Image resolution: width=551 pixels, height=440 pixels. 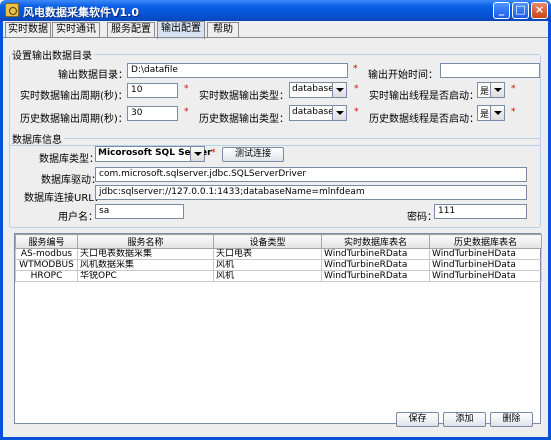 What do you see at coordinates (74, 96) in the screenshot?
I see `rt-period-label: 实时数据输出周期(秒)：` at bounding box center [74, 96].